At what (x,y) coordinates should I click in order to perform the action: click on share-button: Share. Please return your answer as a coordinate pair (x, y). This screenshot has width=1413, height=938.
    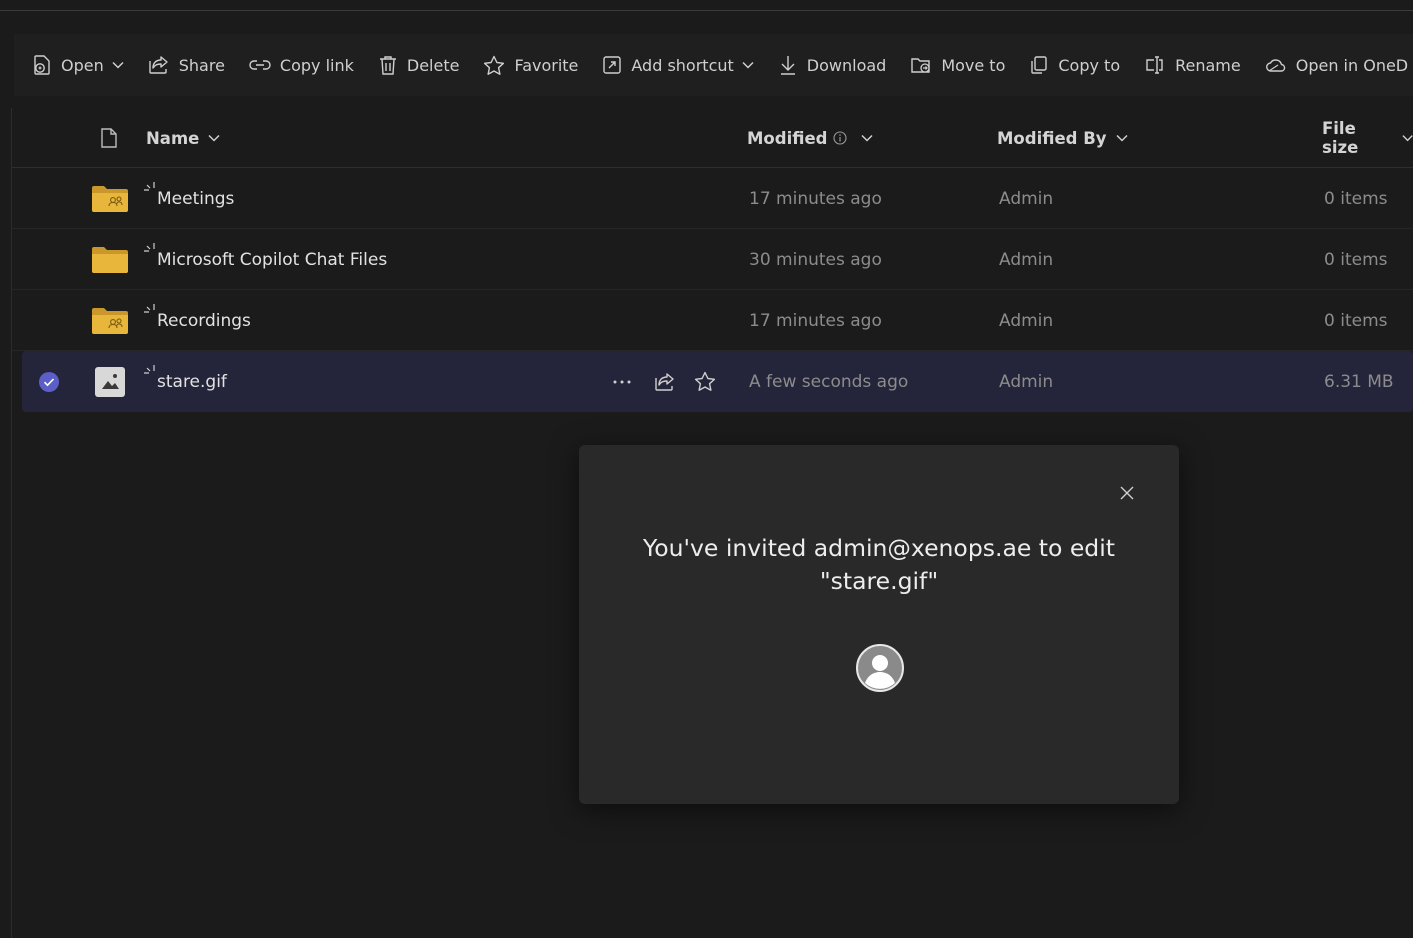
    Looking at the image, I should click on (186, 65).